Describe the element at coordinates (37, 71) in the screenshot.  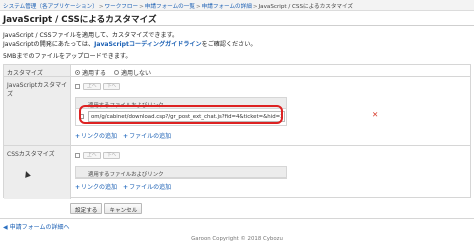
I see `customize-label: カスタマイズ` at that location.